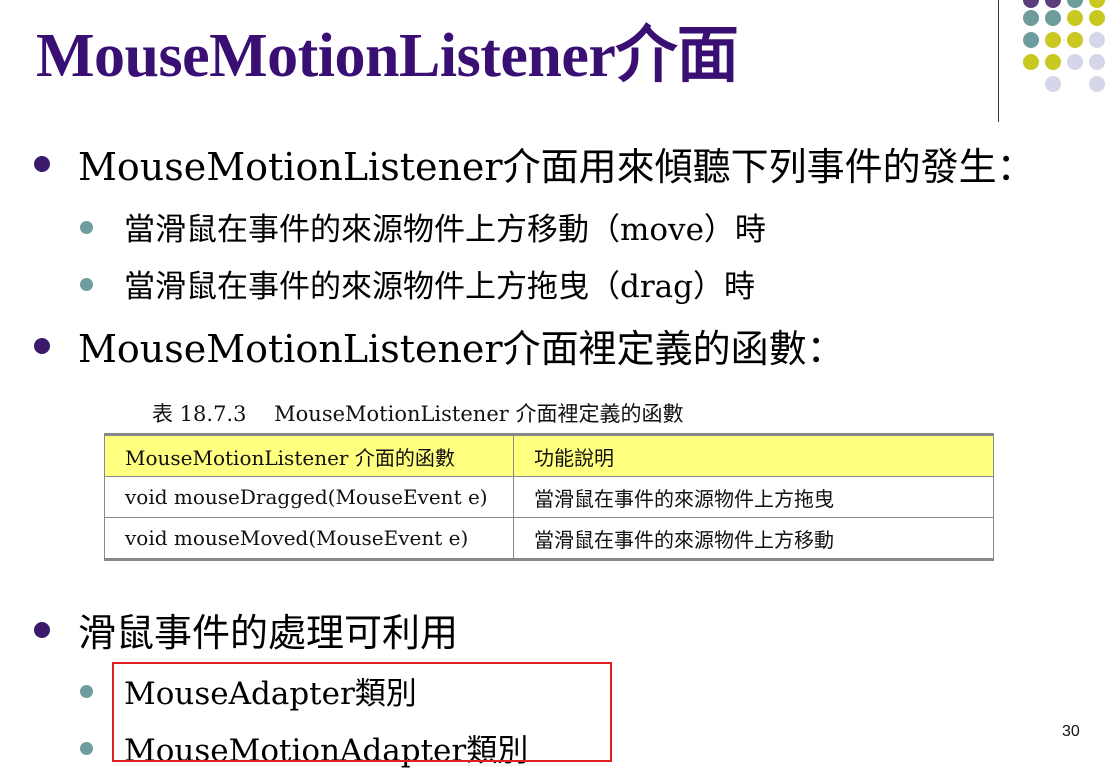  Describe the element at coordinates (461, 349) in the screenshot. I see `bullet-text: MouseMotionListener介面裡定義的函數：` at that location.